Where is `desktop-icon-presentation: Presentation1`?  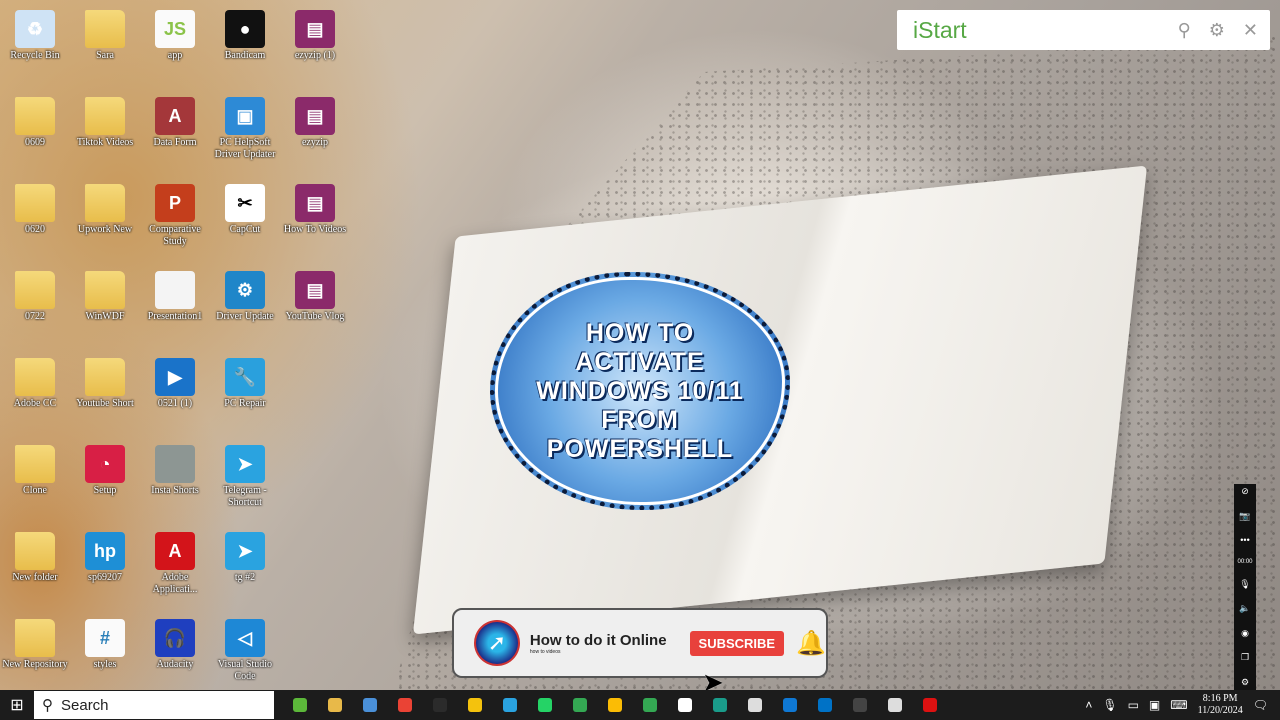
desktop-icon-presentation: Presentation1 is located at coordinates (175, 306).